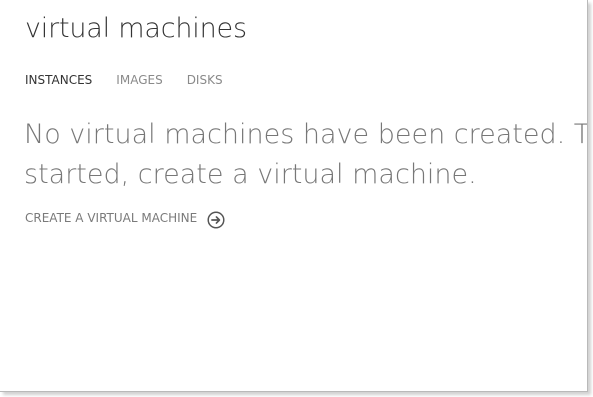 The image size is (593, 397). I want to click on tab-images: IMAGES, so click(139, 80).